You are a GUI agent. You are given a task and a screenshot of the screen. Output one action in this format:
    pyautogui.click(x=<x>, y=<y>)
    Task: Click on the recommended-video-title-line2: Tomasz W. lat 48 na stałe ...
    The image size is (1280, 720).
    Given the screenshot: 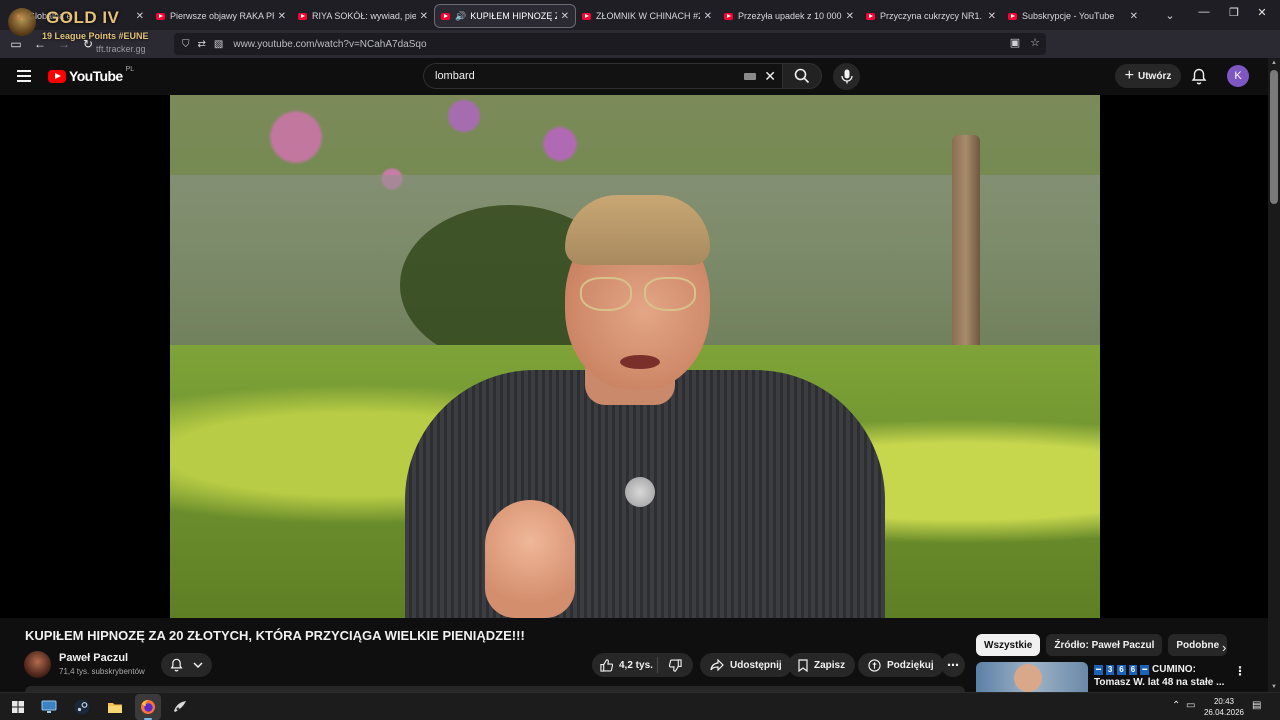 What is the action you would take?
    pyautogui.click(x=1159, y=682)
    